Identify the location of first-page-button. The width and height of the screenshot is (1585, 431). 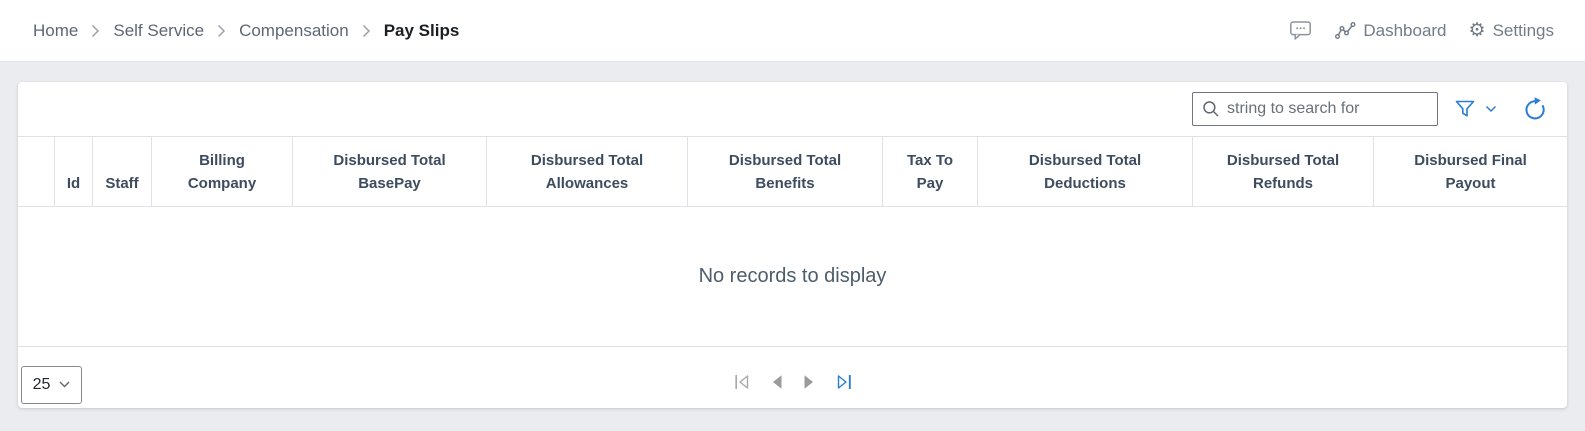
(741, 382).